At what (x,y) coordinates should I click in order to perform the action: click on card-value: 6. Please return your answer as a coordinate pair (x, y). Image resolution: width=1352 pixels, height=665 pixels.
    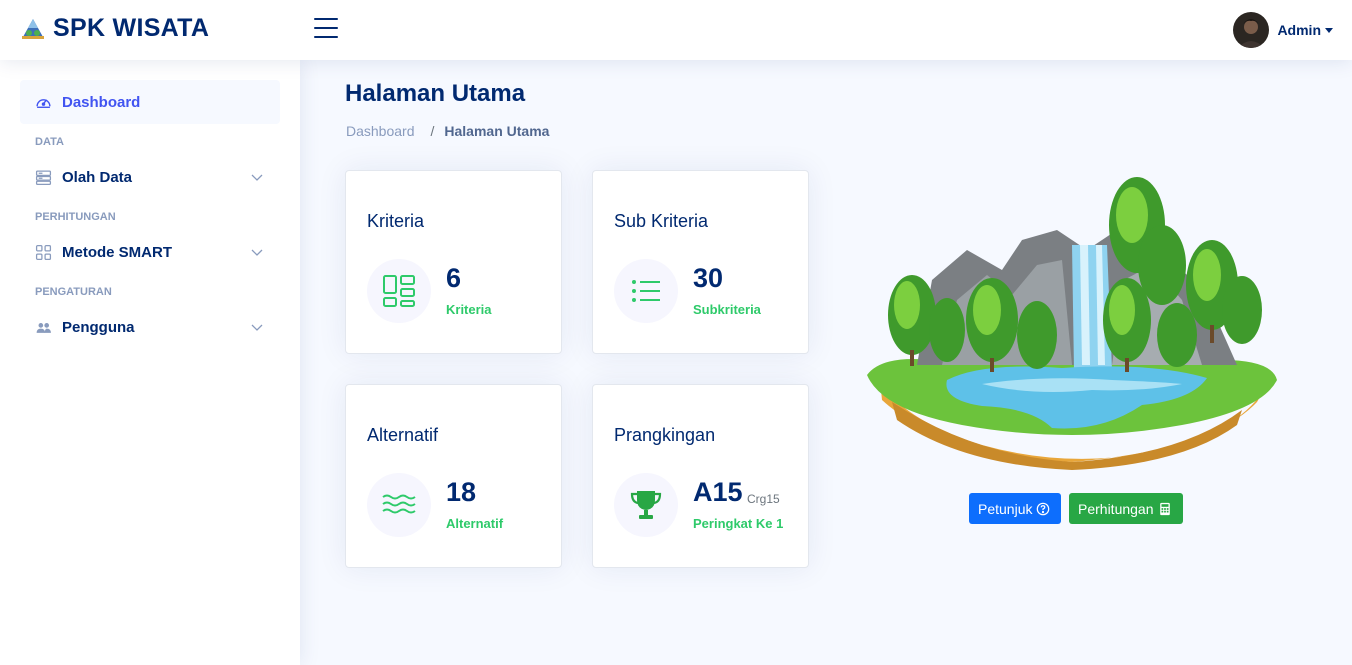
    Looking at the image, I should click on (454, 278).